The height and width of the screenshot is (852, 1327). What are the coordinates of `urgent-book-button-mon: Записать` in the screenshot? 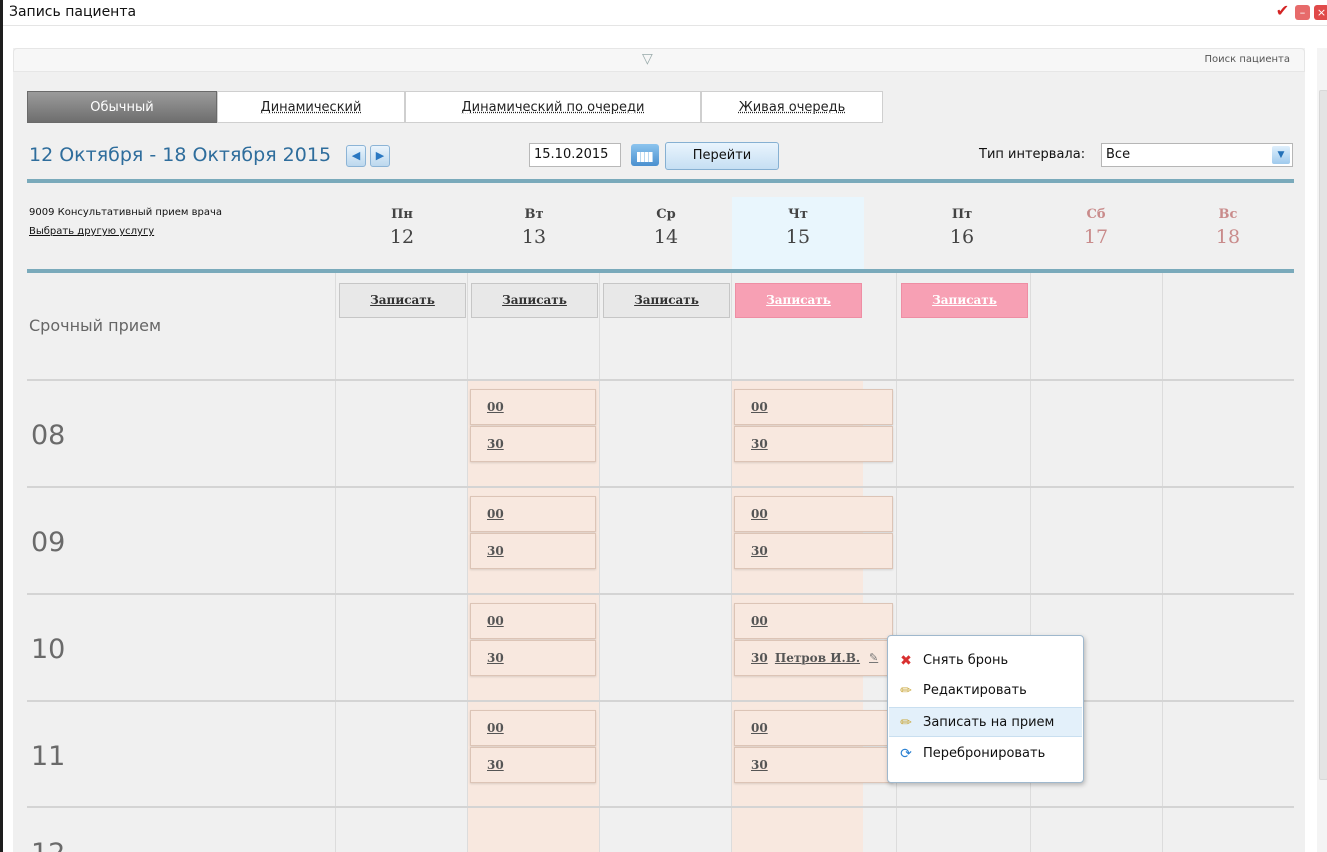 It's located at (402, 300).